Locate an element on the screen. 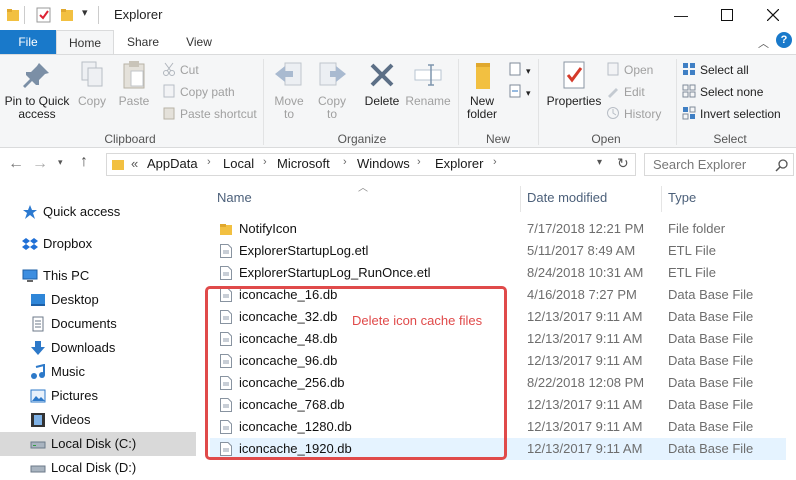 Image resolution: width=796 pixels, height=480 pixels. nav-item-local-disk-c: Local Disk (C:) is located at coordinates (98, 444).